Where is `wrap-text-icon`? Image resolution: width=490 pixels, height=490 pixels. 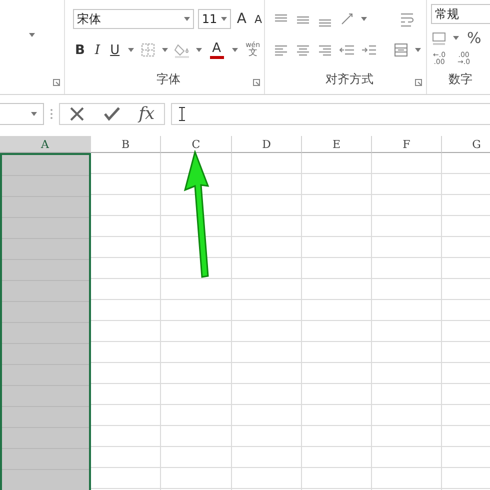
wrap-text-icon is located at coordinates (407, 19).